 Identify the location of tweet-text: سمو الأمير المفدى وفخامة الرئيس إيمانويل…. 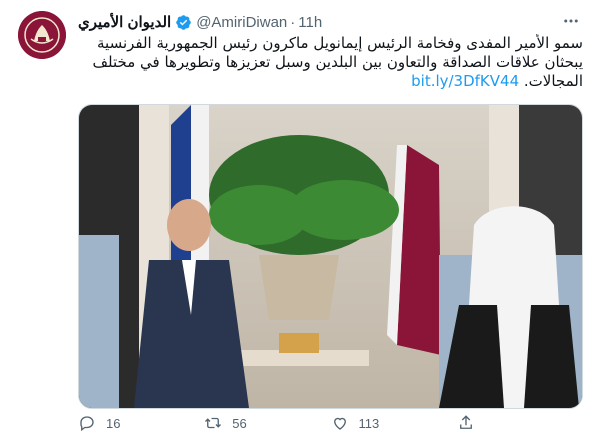
(330, 62).